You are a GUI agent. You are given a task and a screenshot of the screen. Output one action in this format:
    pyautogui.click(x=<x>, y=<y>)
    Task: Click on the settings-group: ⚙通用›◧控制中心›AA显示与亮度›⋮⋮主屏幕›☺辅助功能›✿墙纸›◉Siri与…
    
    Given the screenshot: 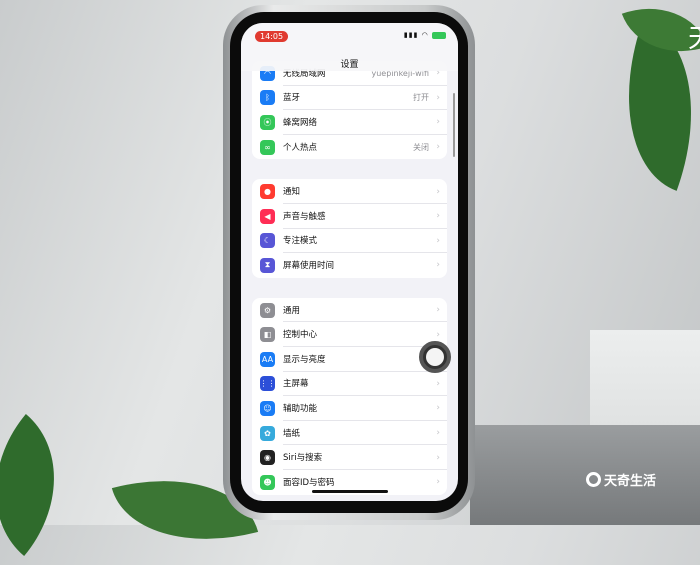 What is the action you would take?
    pyautogui.click(x=349, y=396)
    